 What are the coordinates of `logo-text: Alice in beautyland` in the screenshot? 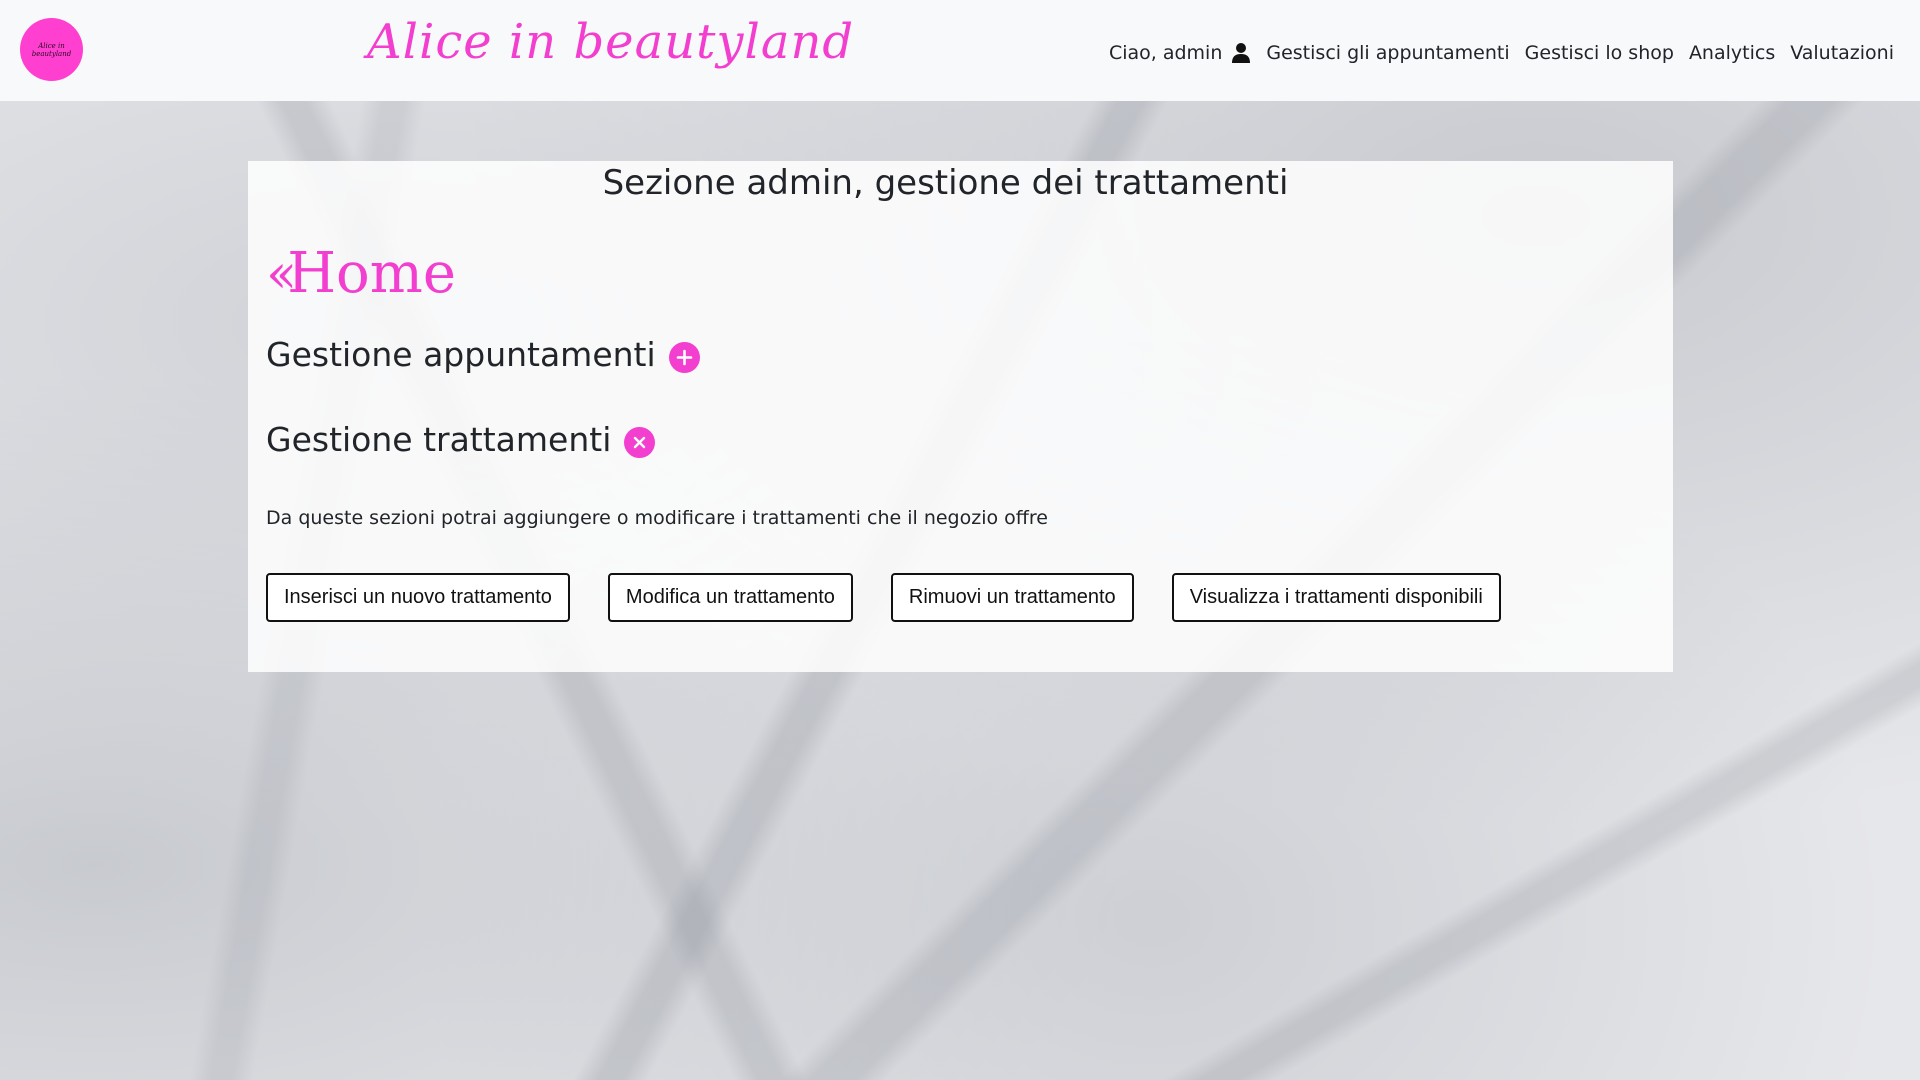 It's located at (51, 49).